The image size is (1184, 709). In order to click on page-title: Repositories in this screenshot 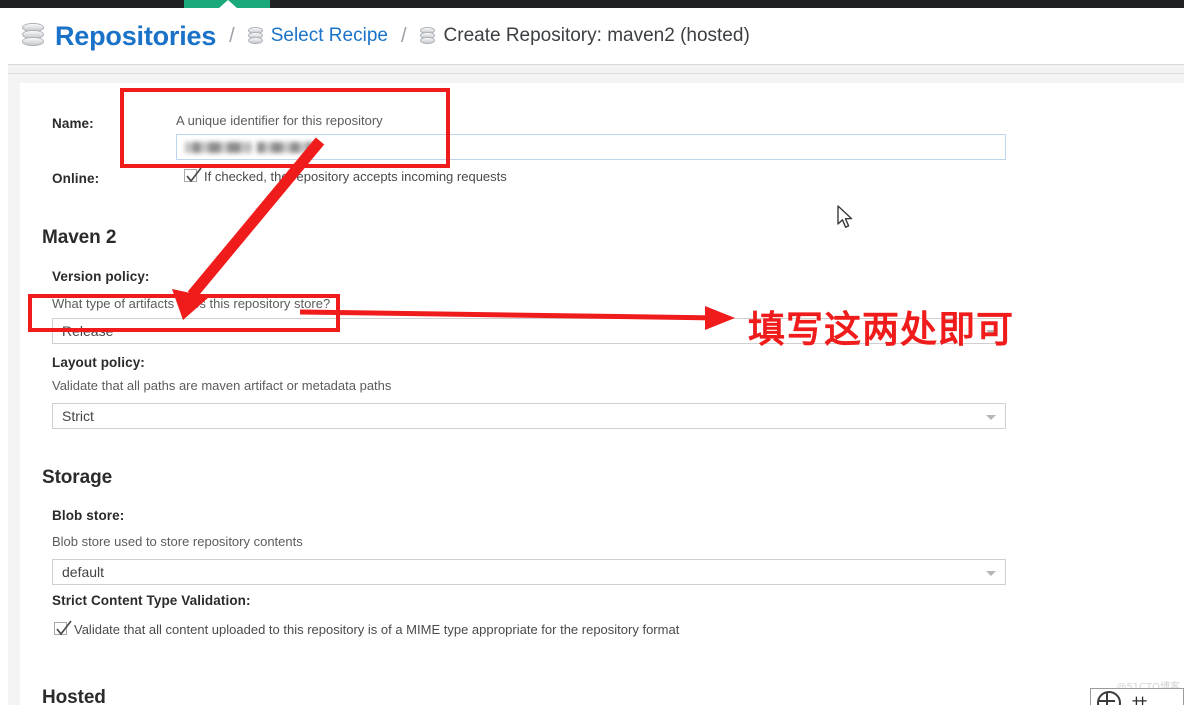, I will do `click(135, 36)`.